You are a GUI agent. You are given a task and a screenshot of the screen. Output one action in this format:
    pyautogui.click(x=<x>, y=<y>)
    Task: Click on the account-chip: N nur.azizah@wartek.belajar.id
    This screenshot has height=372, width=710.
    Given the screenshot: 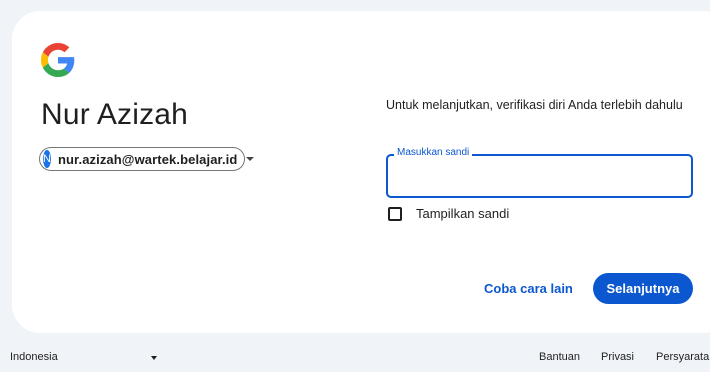 What is the action you would take?
    pyautogui.click(x=147, y=159)
    